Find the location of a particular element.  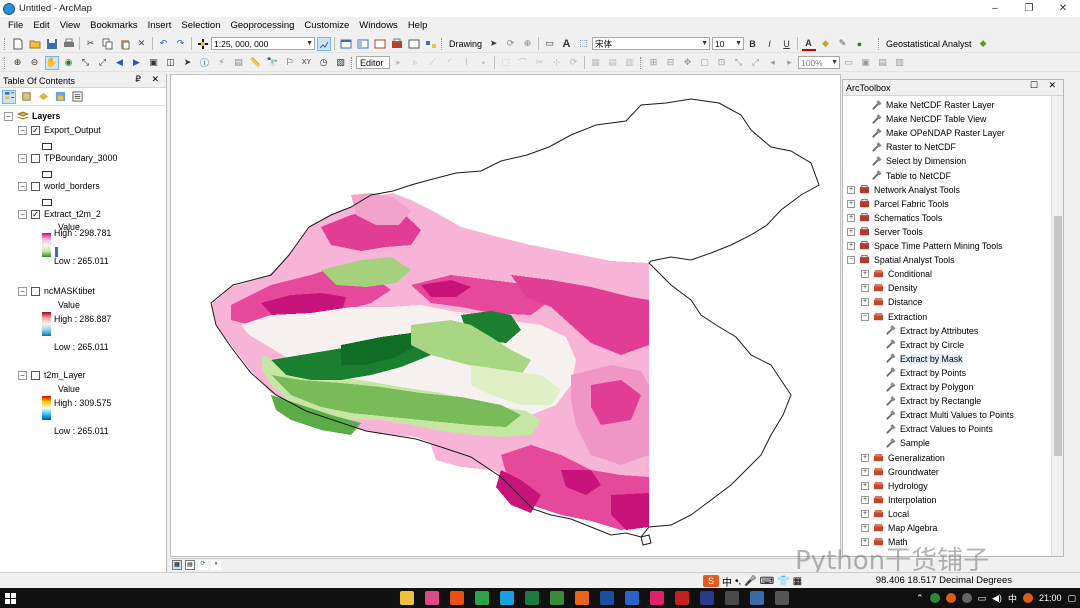

drawing-menu: Drawing is located at coordinates (465, 44).